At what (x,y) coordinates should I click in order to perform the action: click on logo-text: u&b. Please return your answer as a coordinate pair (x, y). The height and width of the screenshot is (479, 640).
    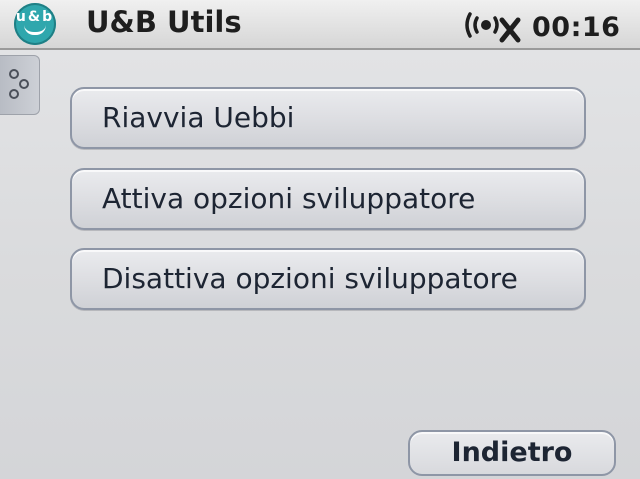
    Looking at the image, I should click on (35, 17).